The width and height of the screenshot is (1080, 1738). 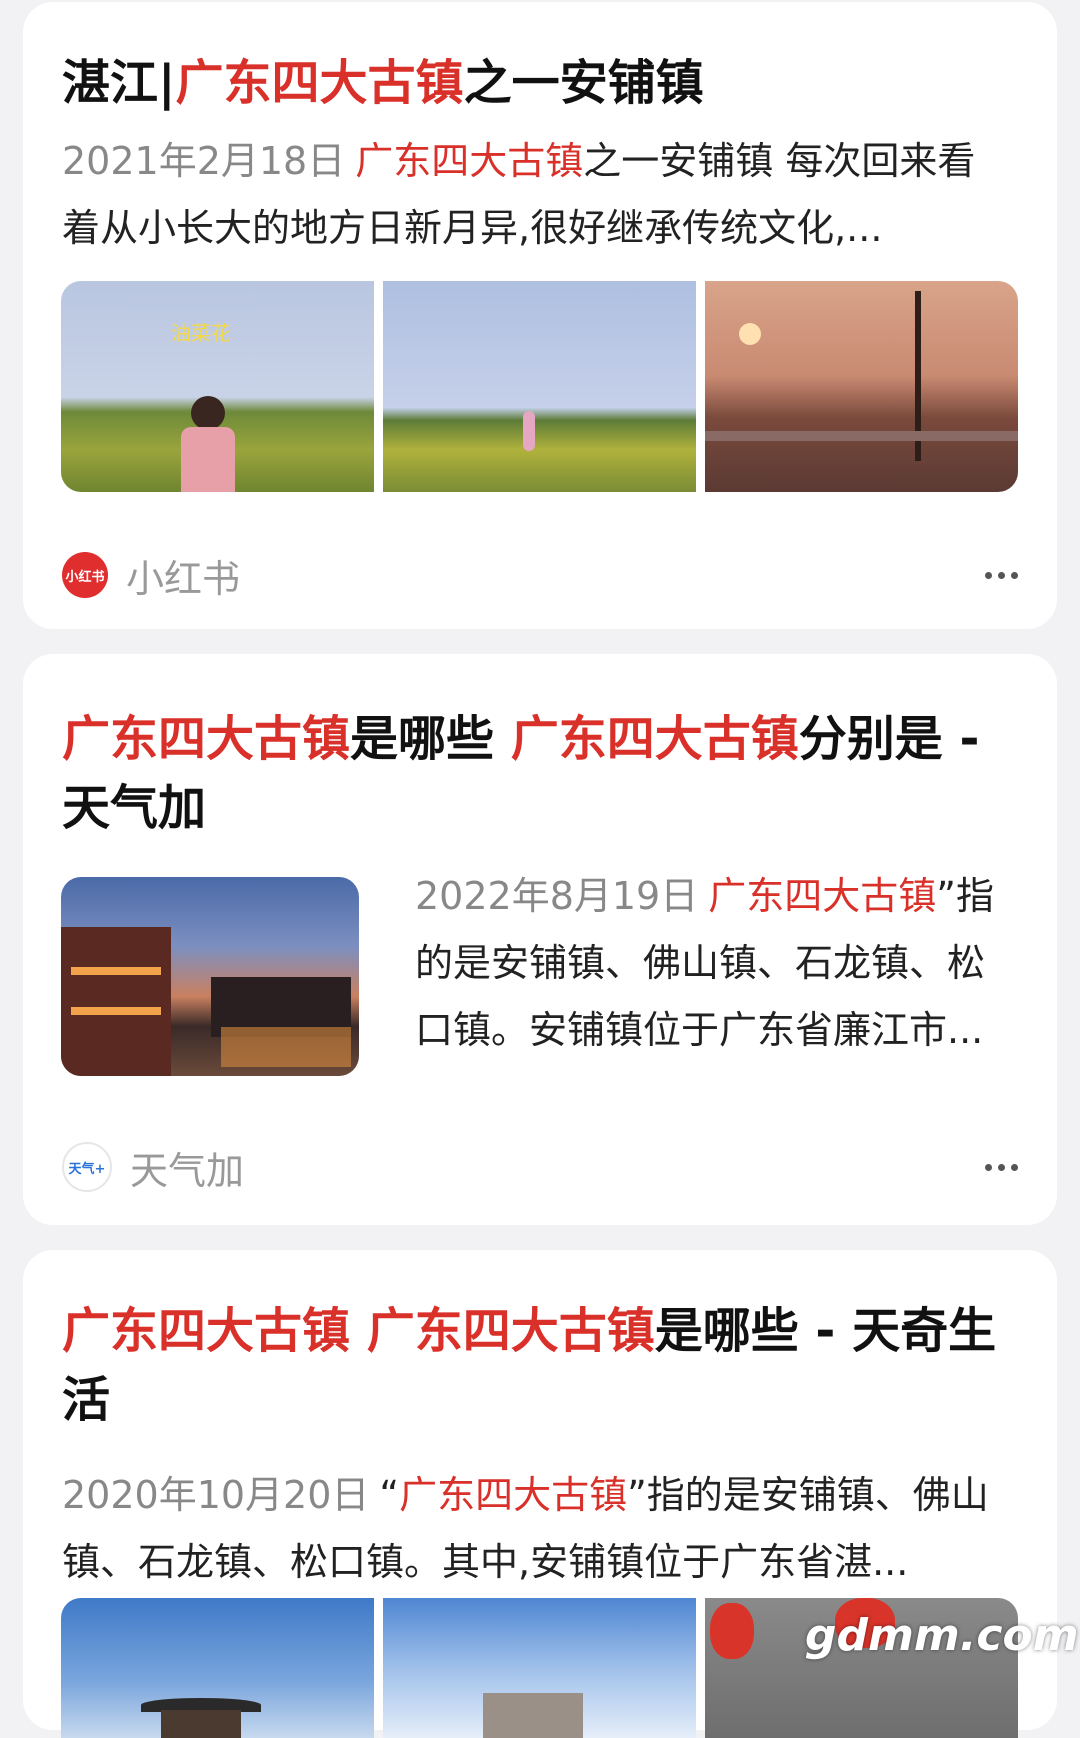 I want to click on result-image-strip: 油菜花, so click(x=539, y=386).